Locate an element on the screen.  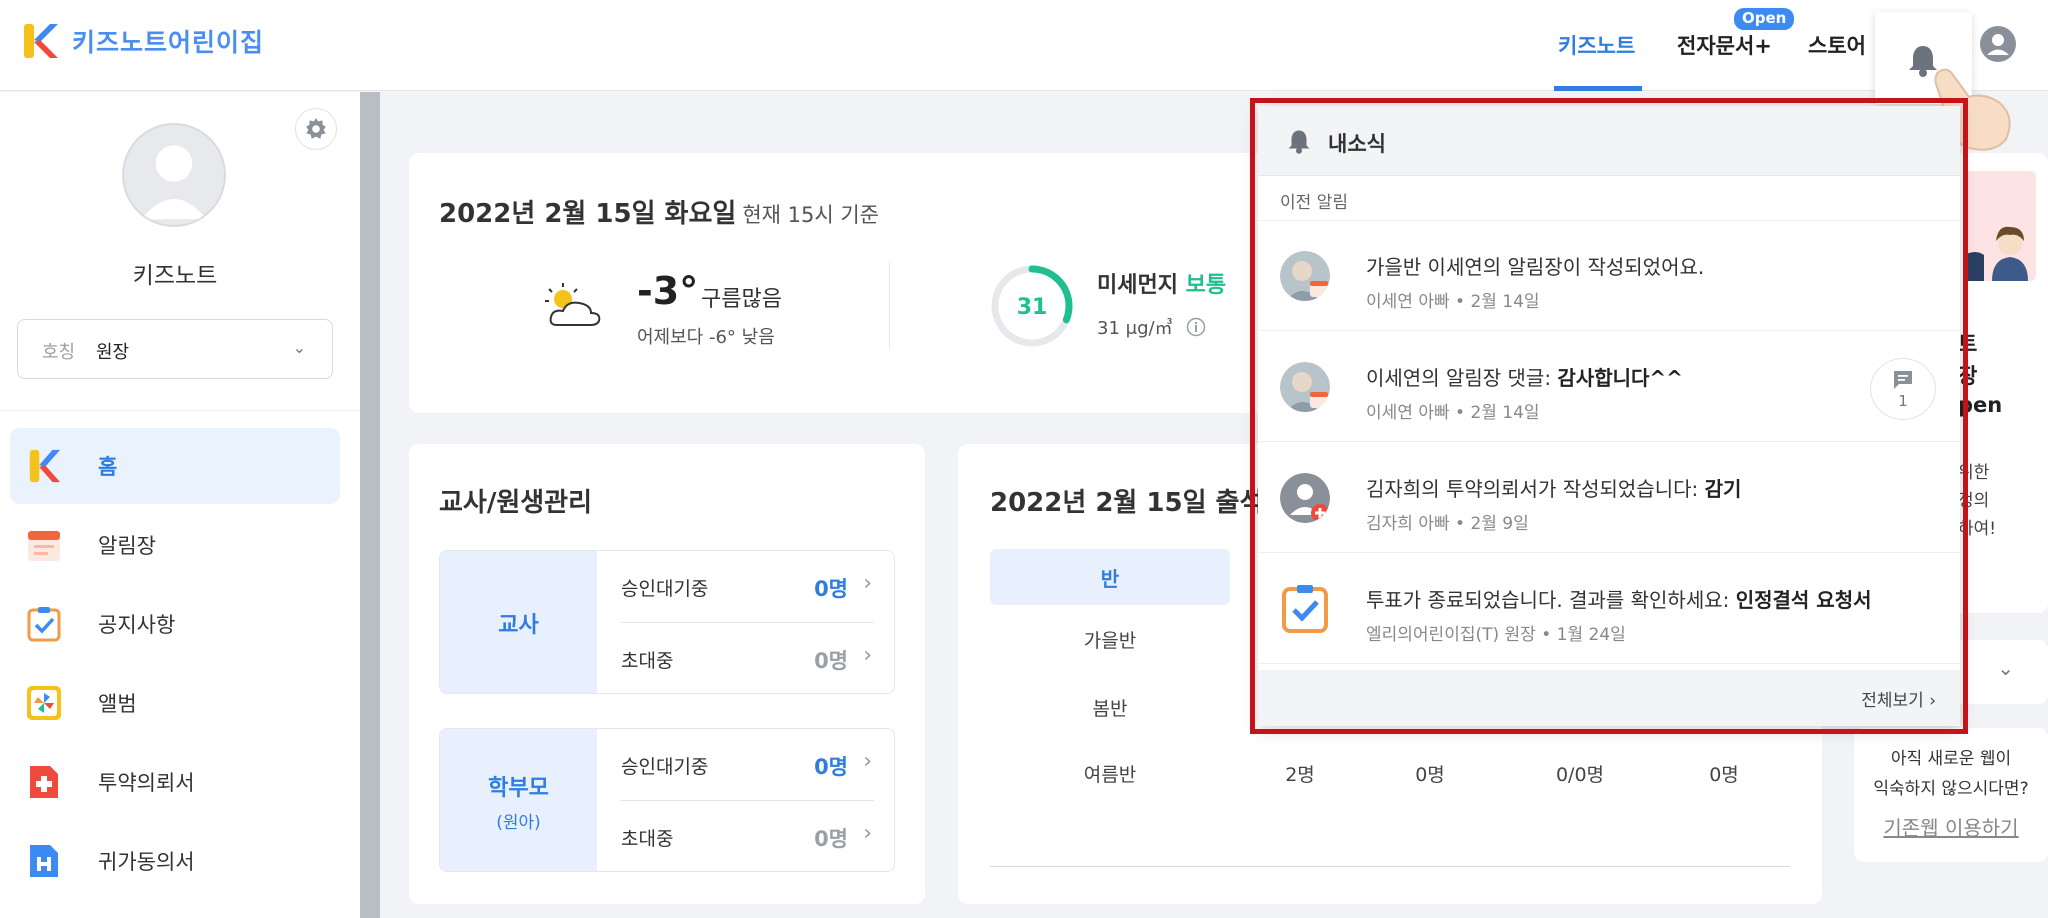
help-text-1: 아직 새로운 웹이 is located at coordinates (1951, 759).